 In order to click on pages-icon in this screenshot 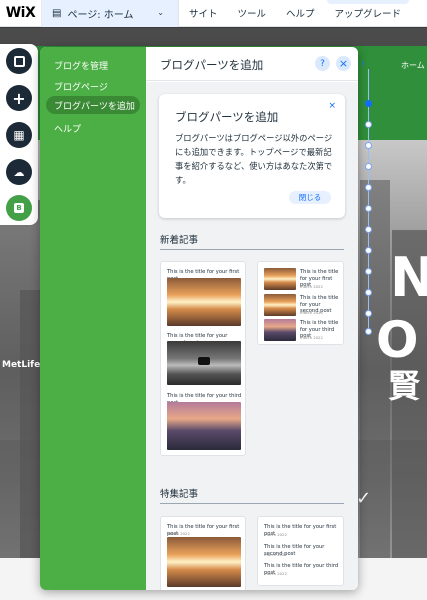, I will do `click(19, 61)`.